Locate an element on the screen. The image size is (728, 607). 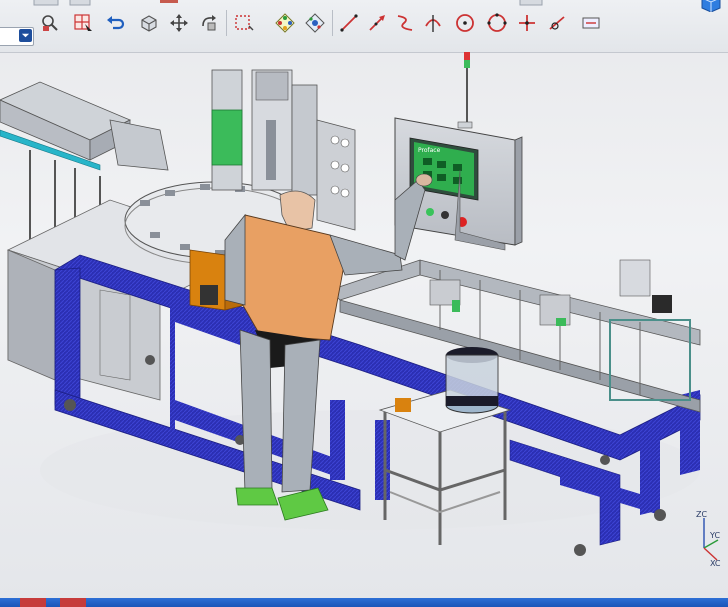
snap-points-icon is located at coordinates (285, 23).